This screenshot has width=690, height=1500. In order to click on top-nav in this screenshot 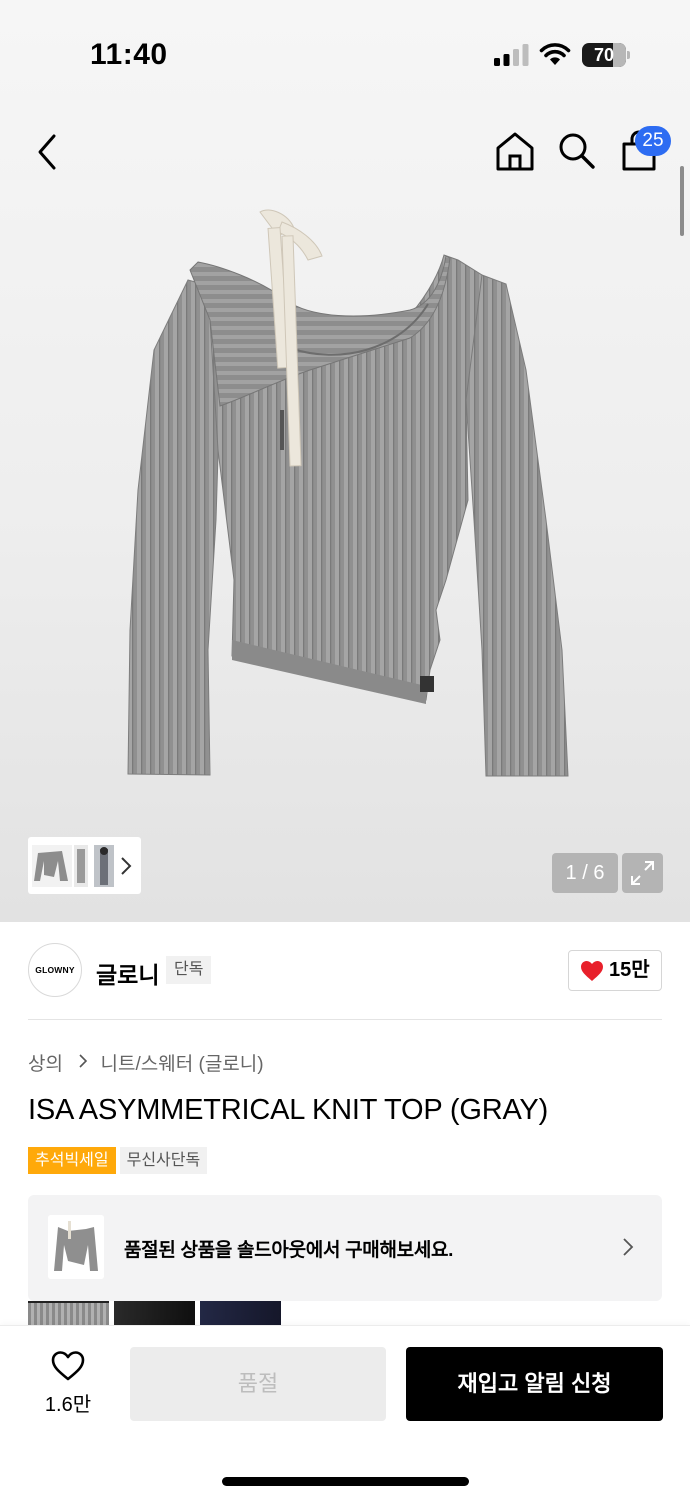, I will do `click(345, 152)`.